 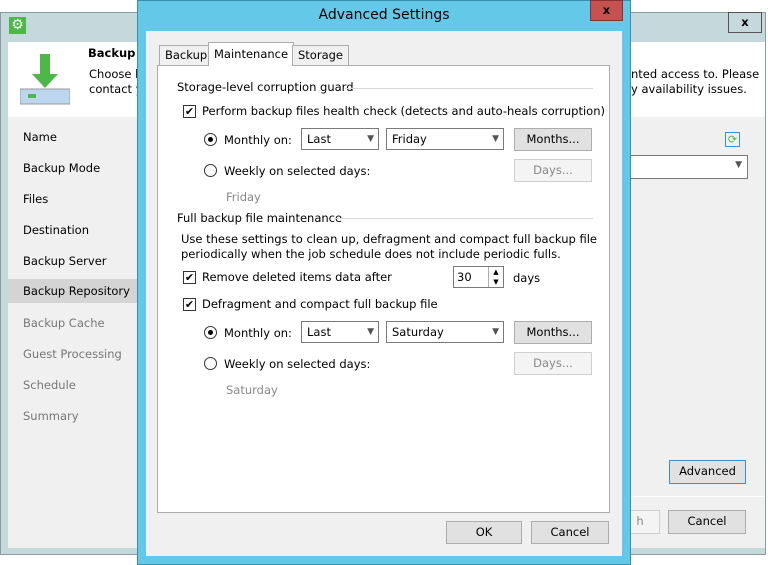 What do you see at coordinates (51, 416) in the screenshot?
I see `step-summary: Summary` at bounding box center [51, 416].